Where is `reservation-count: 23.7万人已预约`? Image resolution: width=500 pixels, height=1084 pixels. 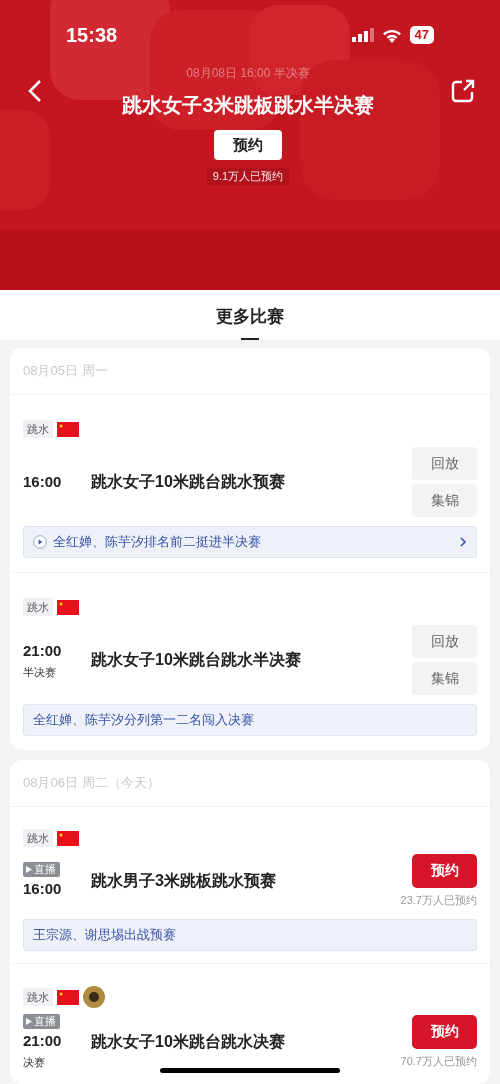 reservation-count: 23.7万人已预约 is located at coordinates (438, 900).